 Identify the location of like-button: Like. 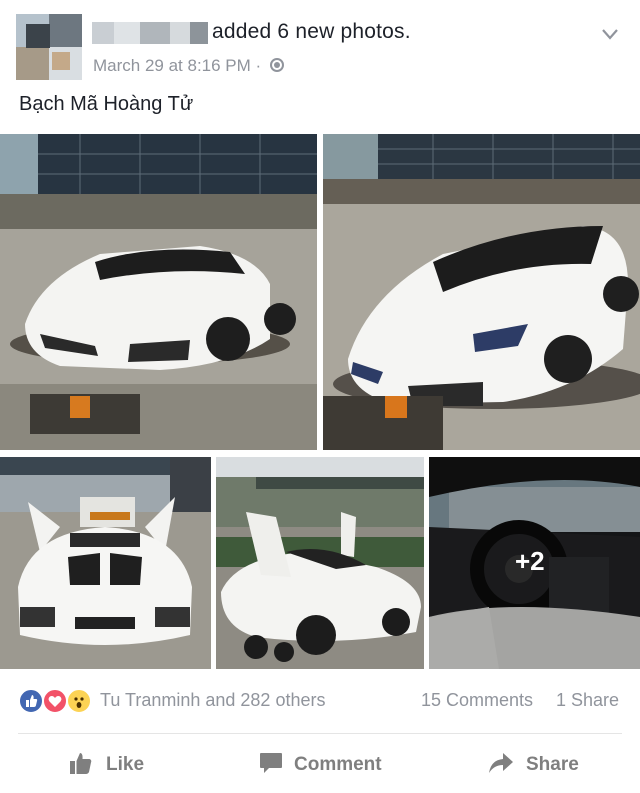
(118, 765).